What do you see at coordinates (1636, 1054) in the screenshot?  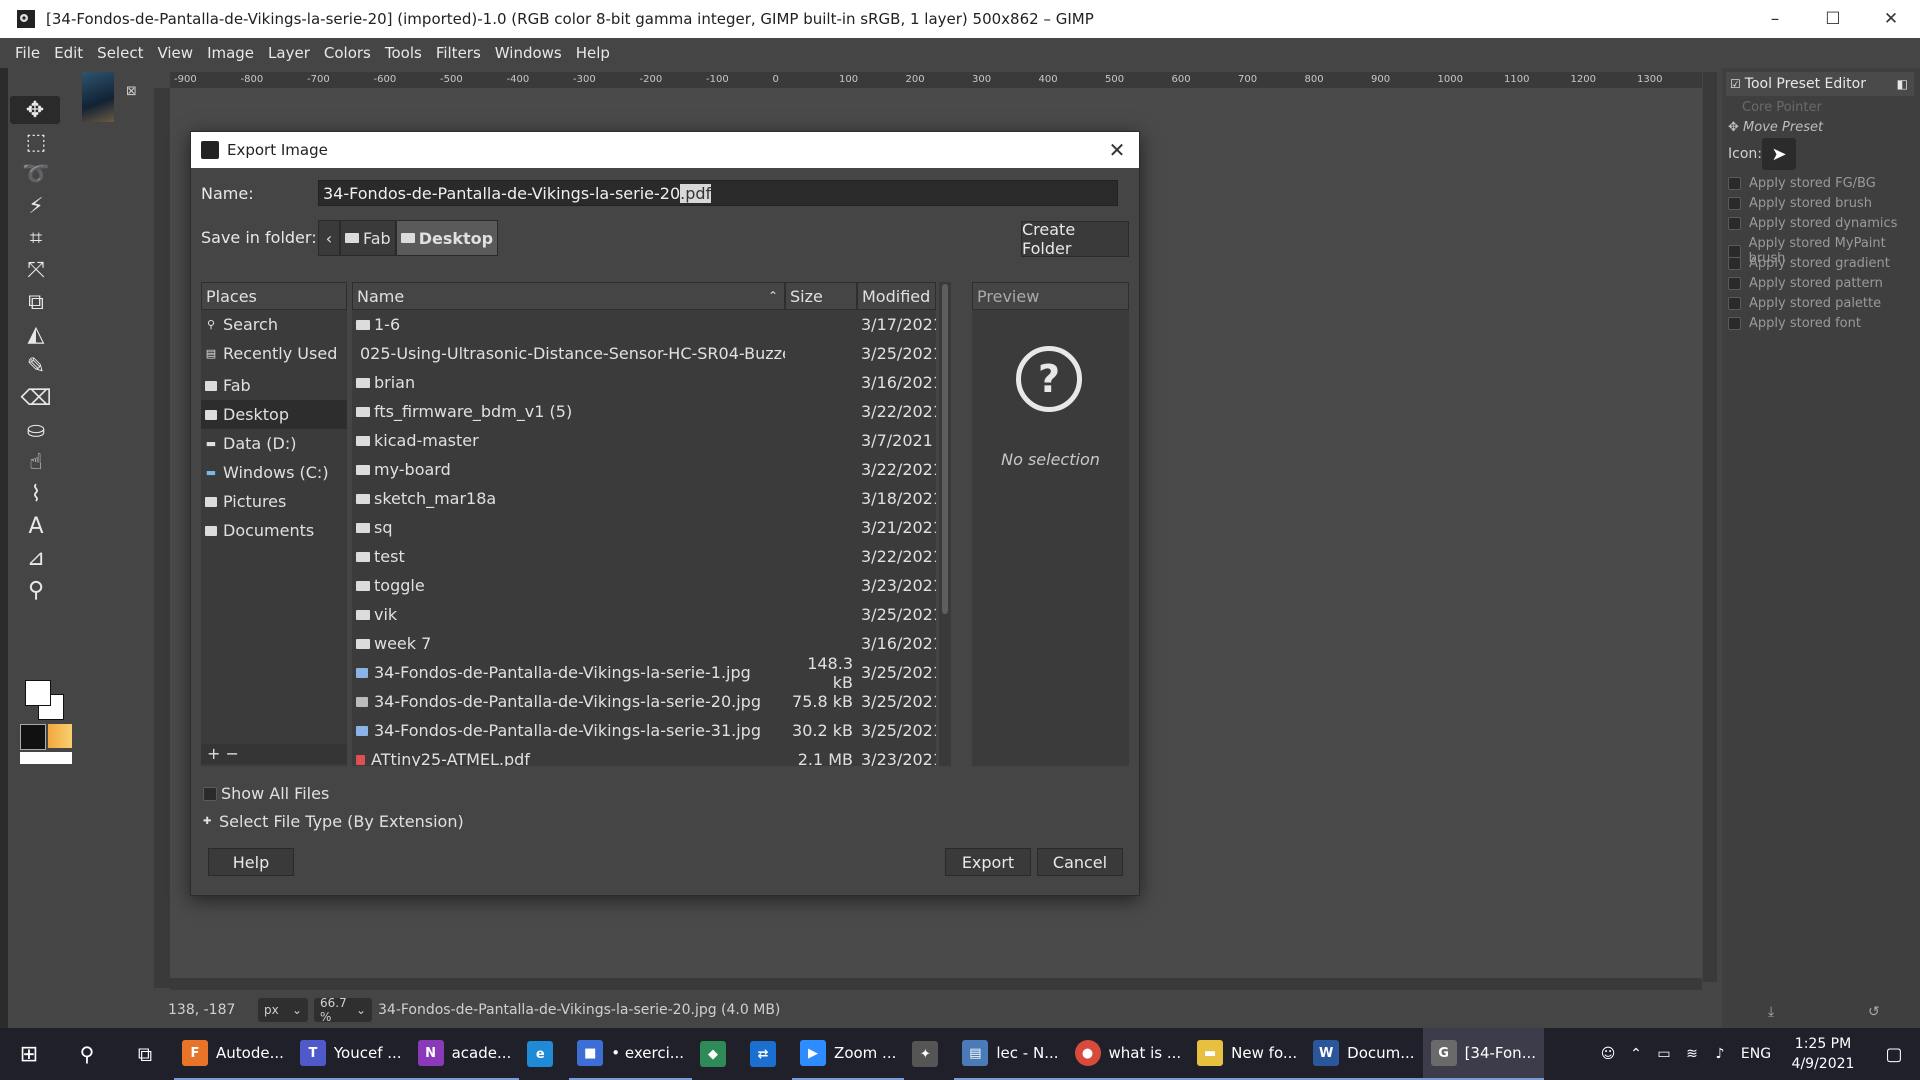 I see `chevron-up-icon: ⌃` at bounding box center [1636, 1054].